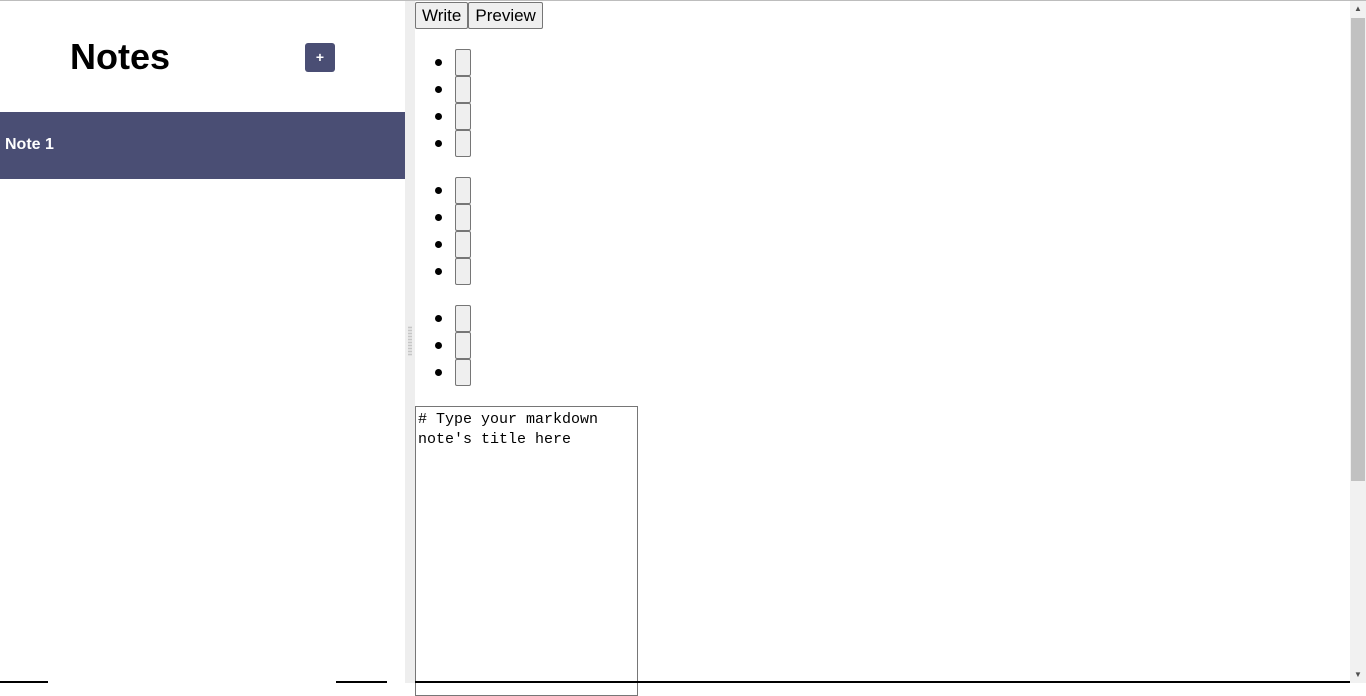 This screenshot has height=696, width=1366. I want to click on editor-tab-bar: Write Preview, so click(479, 15).